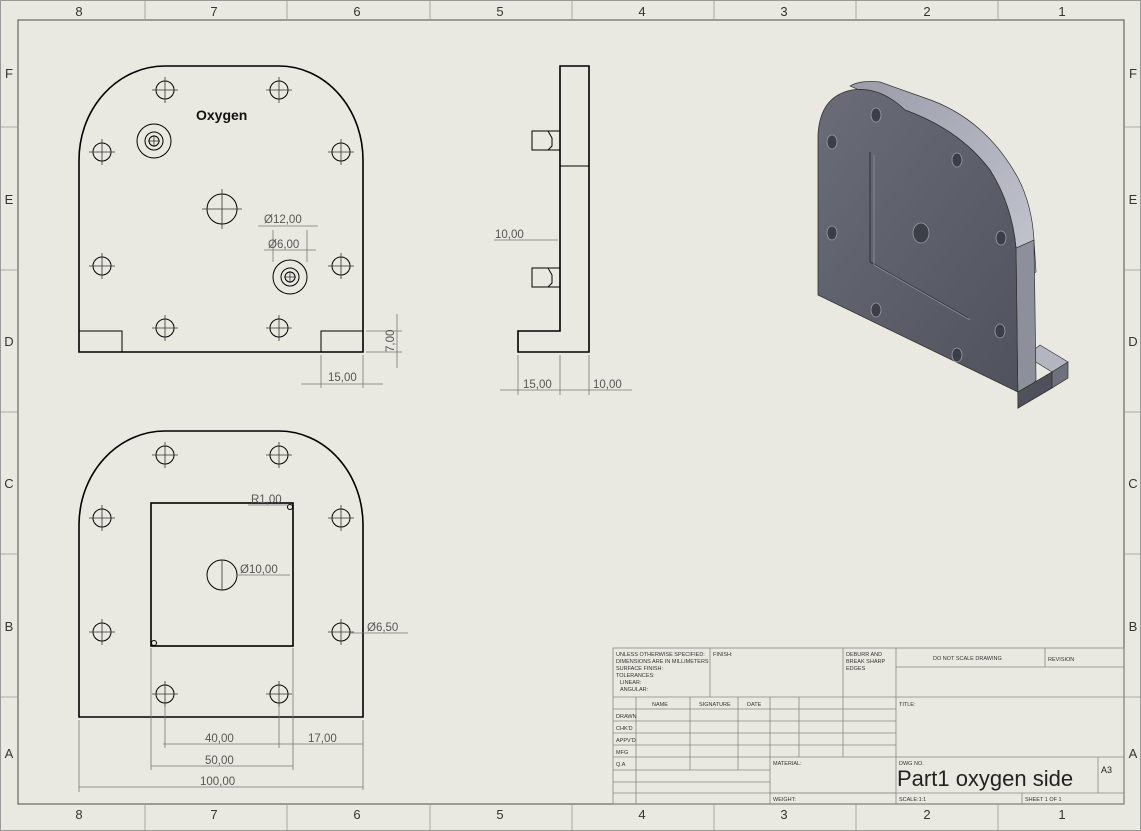  I want to click on tb-deburr-2: EDGES, so click(856, 669).